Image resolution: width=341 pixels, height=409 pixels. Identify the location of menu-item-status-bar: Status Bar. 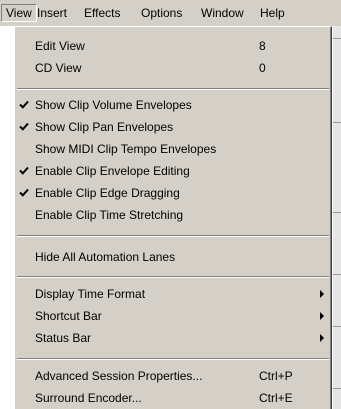
(173, 338).